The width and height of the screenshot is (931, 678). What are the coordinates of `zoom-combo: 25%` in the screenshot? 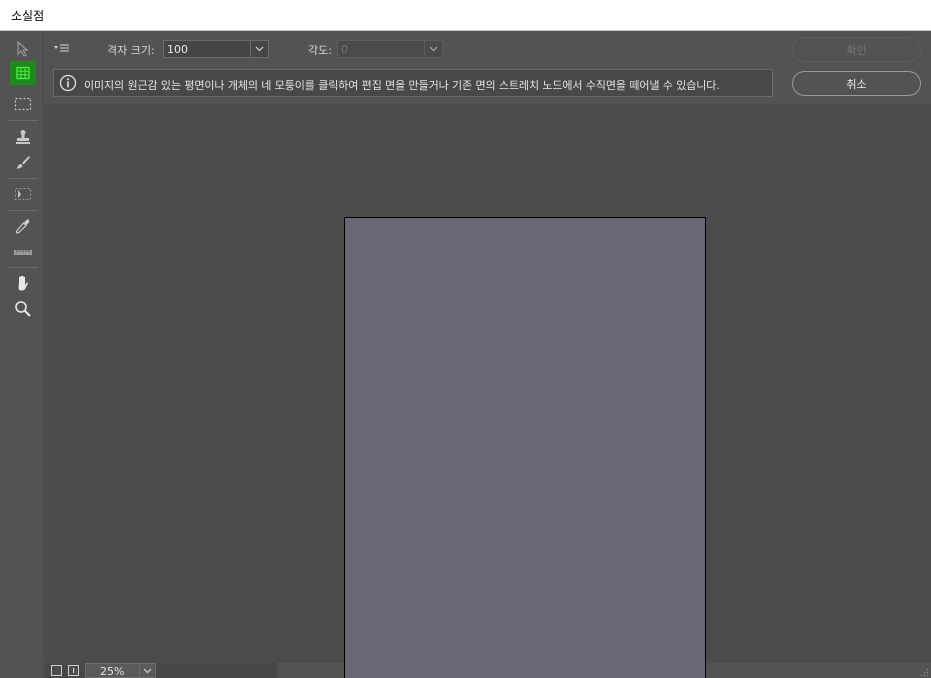 It's located at (120, 670).